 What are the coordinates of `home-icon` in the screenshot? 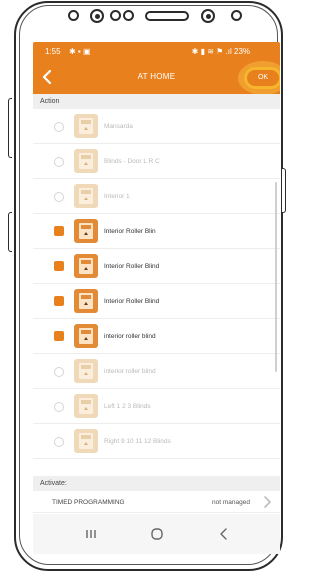 It's located at (157, 534).